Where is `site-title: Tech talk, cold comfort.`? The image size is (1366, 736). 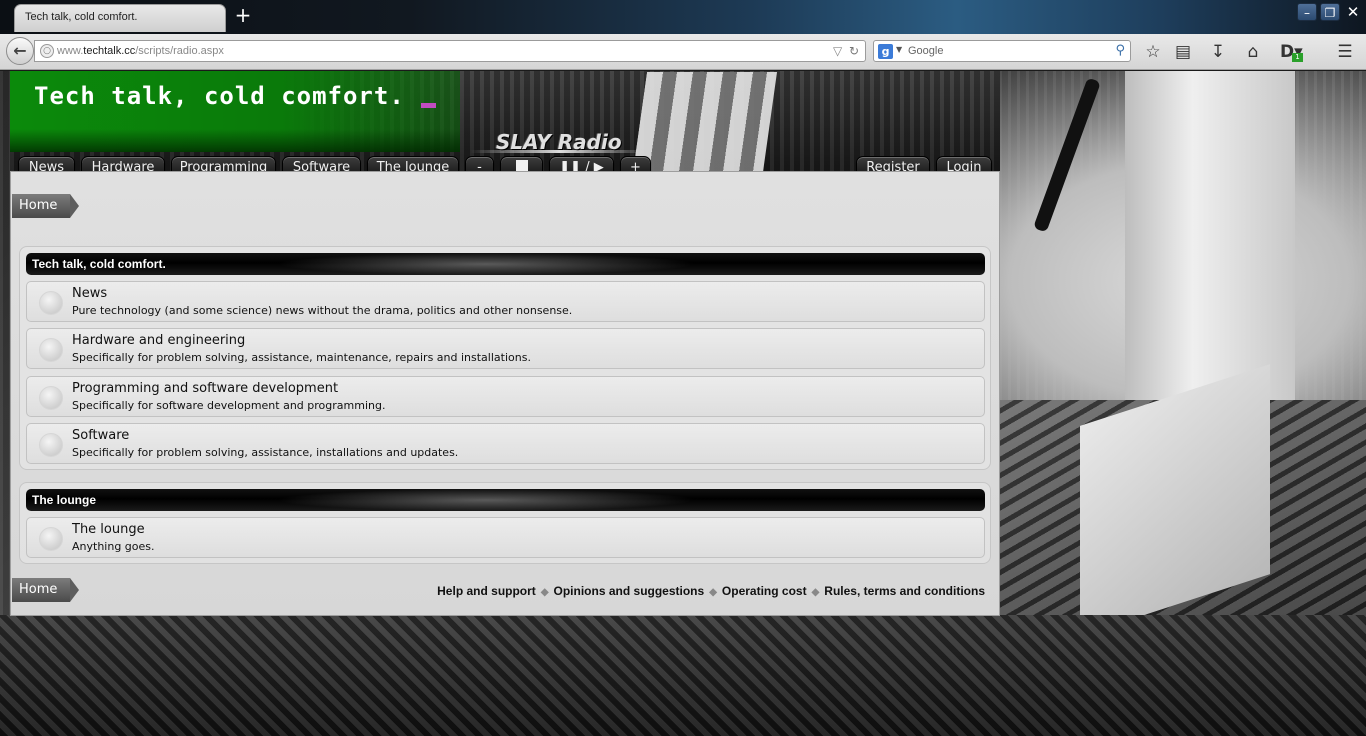 site-title: Tech talk, cold comfort. is located at coordinates (219, 96).